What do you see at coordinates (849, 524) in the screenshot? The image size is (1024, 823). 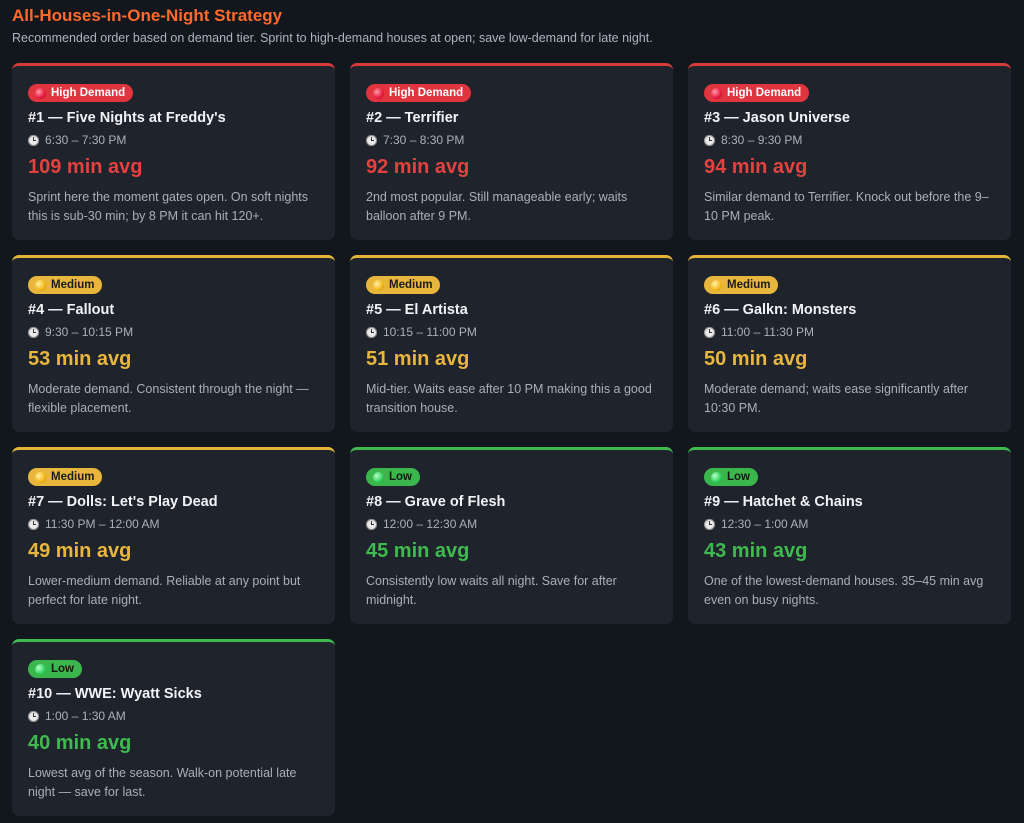 I see `time-slot: 12:30 – 1:00 AM` at bounding box center [849, 524].